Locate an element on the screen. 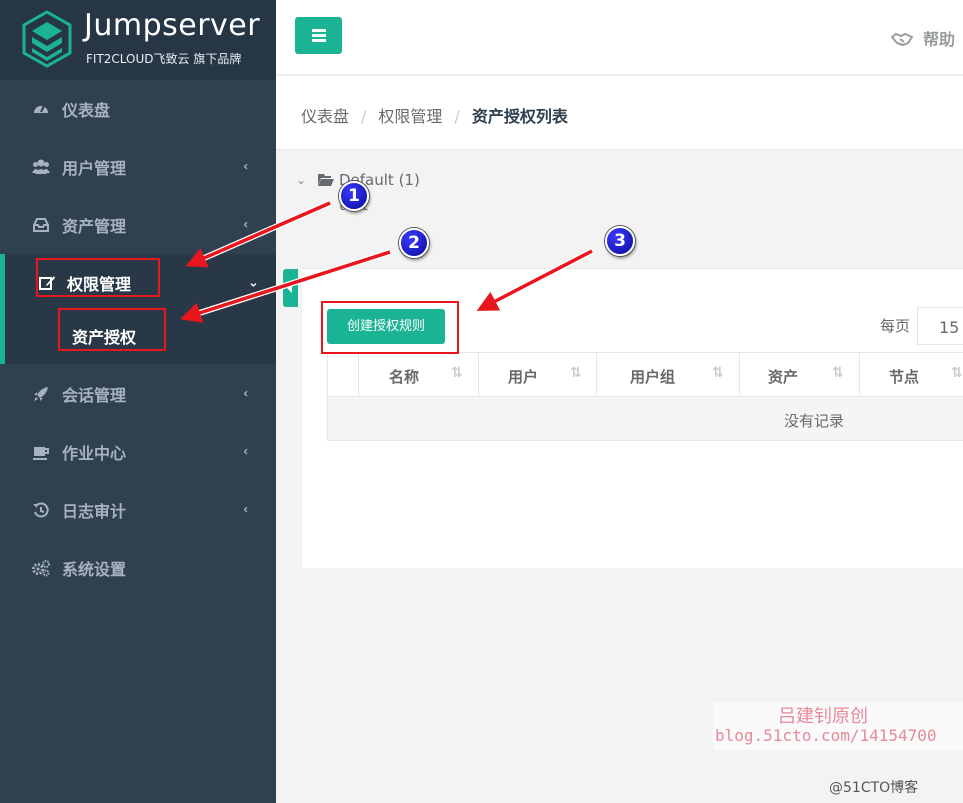 Image resolution: width=963 pixels, height=803 pixels. sidebar-item-label: 用户管理 is located at coordinates (94, 168).